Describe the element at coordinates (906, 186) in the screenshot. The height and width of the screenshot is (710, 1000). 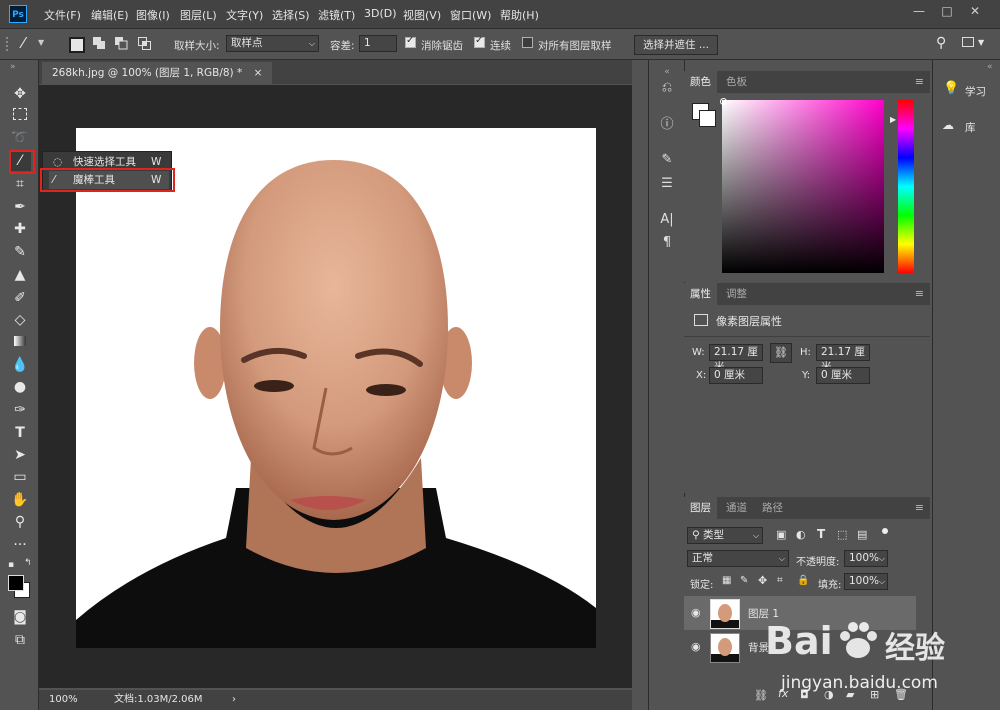
I see `hue-slider` at that location.